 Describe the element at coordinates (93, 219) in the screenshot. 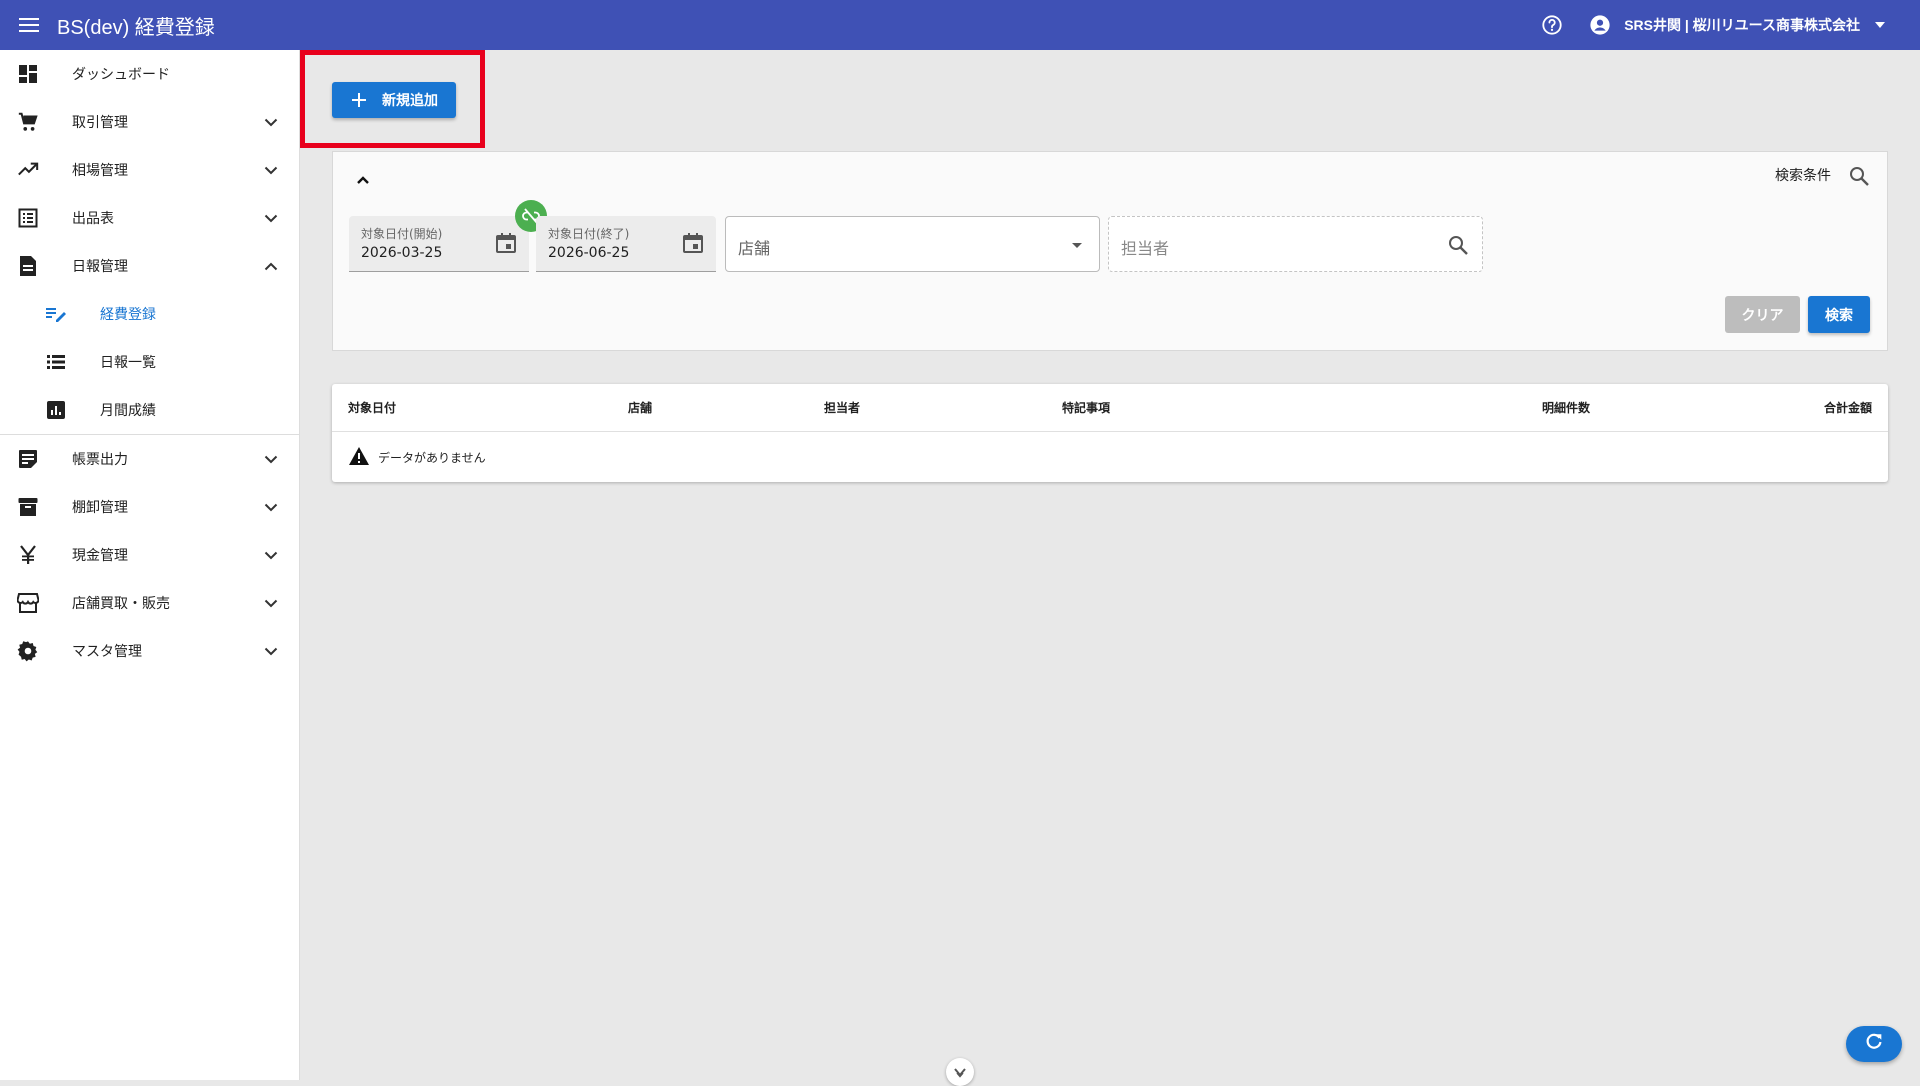

I see `sidebar-item-label: 出品表` at that location.